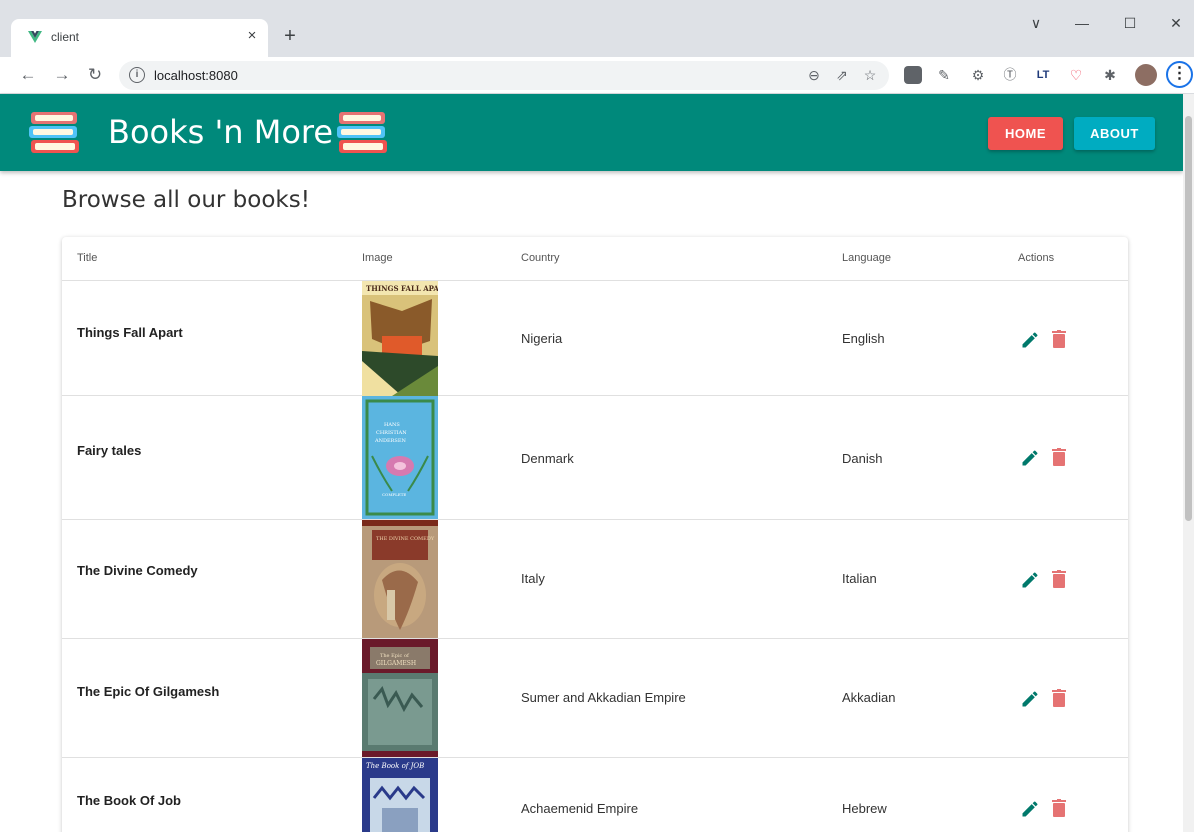  Describe the element at coordinates (504, 75) in the screenshot. I see `address-bar: i localhost:8080 ⊖ ⇗ ☆` at that location.